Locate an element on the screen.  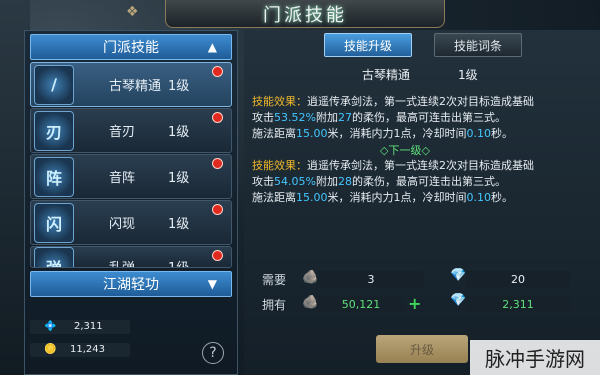
currency-1-value: 2,311 is located at coordinates (88, 326).